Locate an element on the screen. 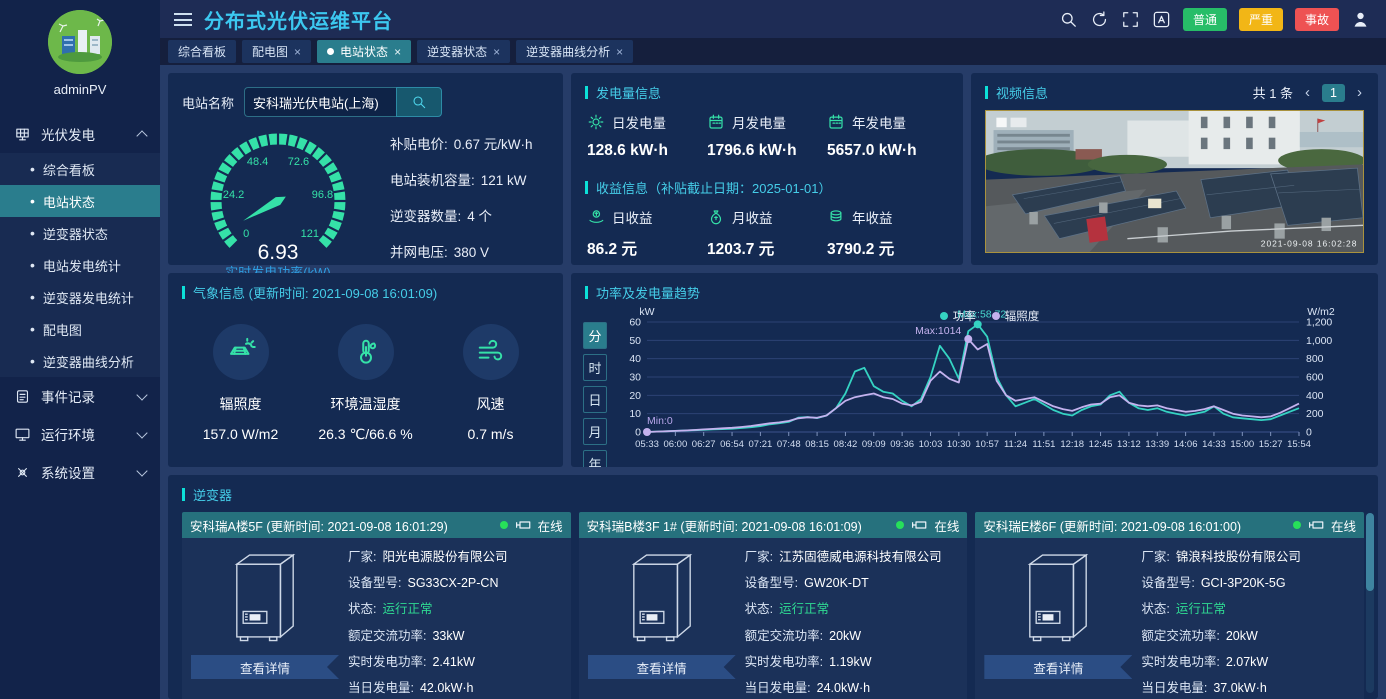 The image size is (1386, 699). alarm-badge-1: 严重 is located at coordinates (1260, 19).